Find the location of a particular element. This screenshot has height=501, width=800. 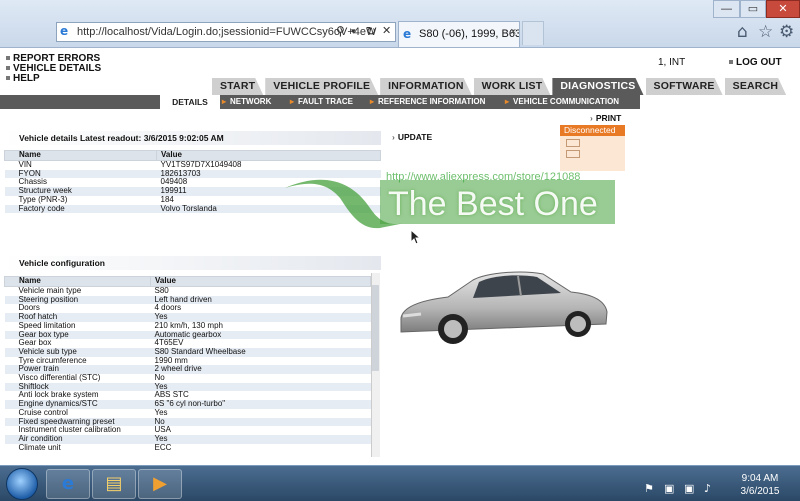

mouse-cursor-icon is located at coordinates (416, 237).